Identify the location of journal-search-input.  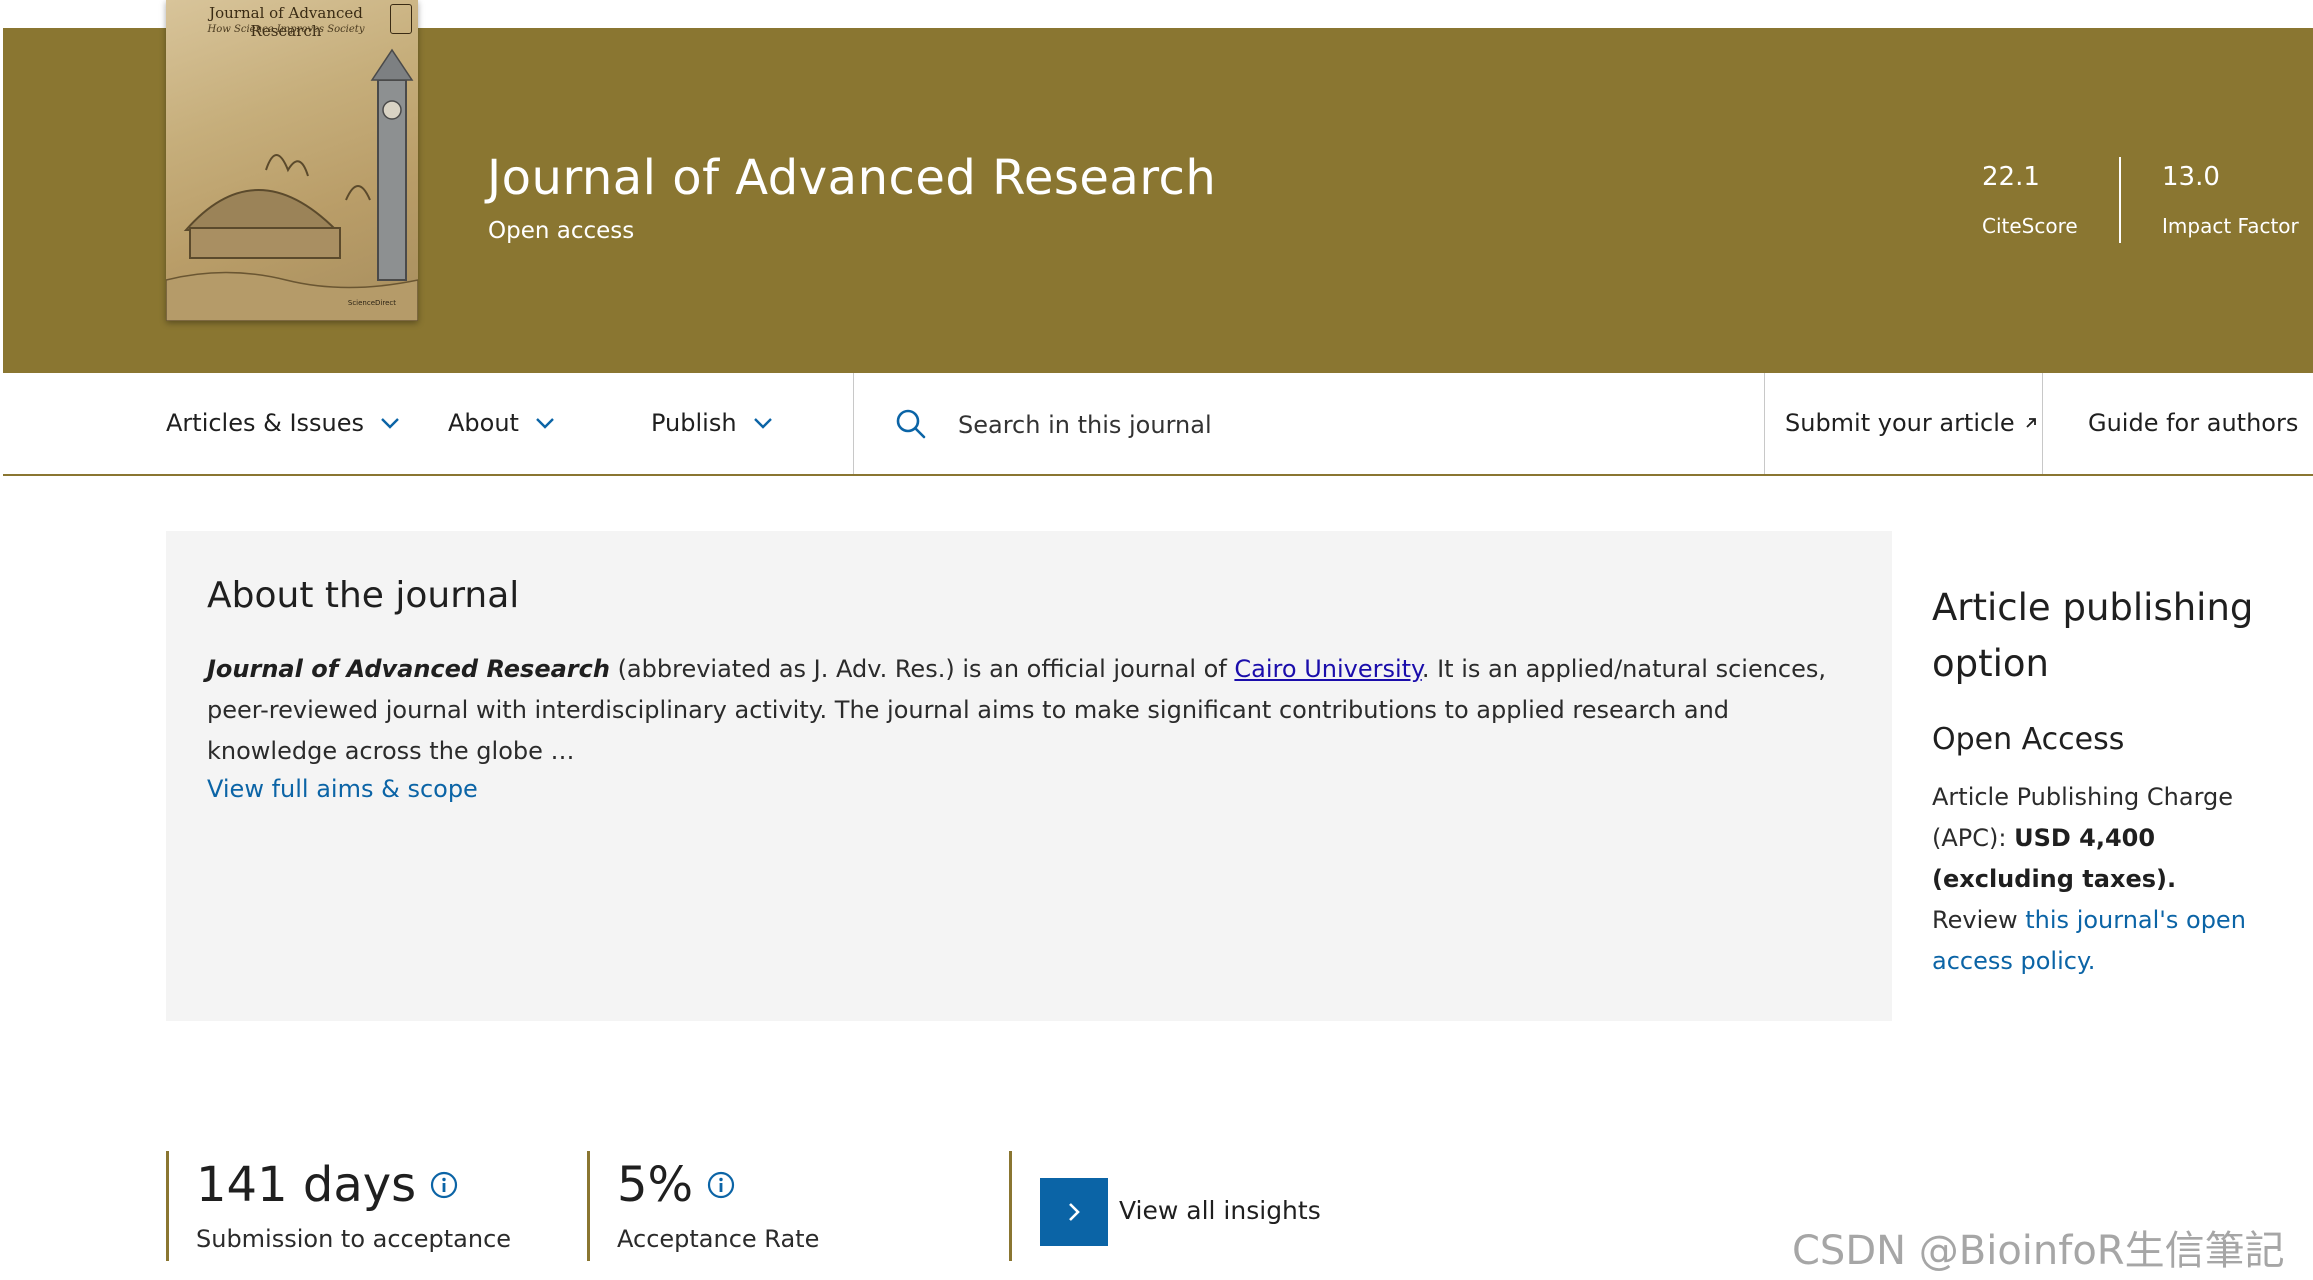
(1348, 425).